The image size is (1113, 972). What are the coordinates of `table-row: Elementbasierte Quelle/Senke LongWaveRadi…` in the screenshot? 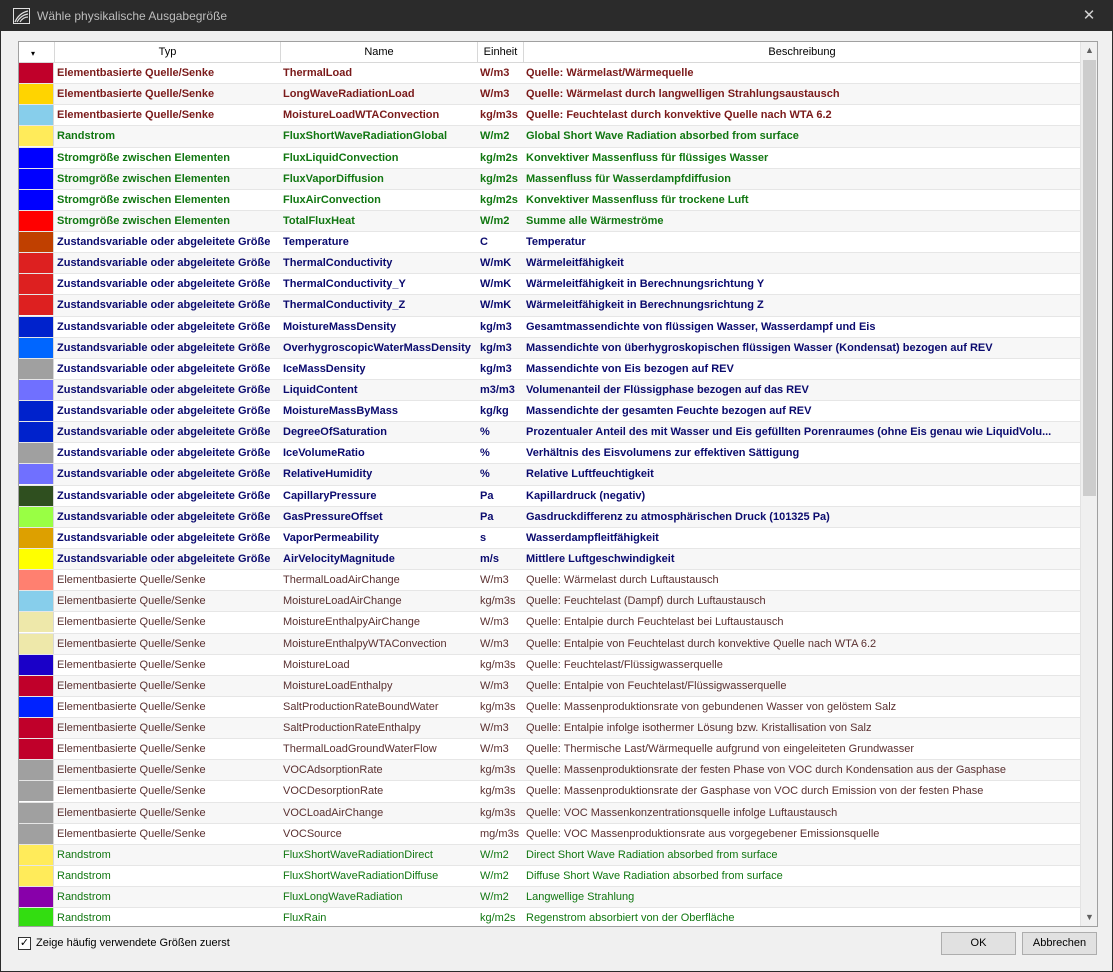 It's located at (549, 95).